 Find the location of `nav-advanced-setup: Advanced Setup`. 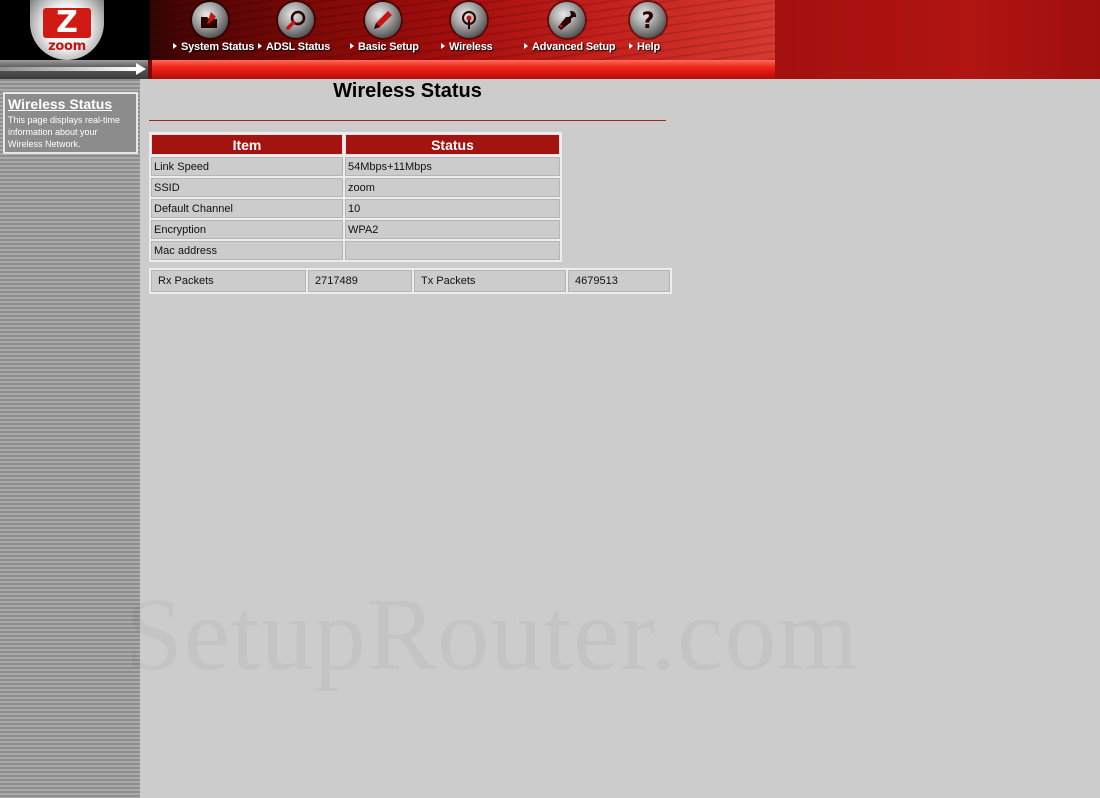

nav-advanced-setup: Advanced Setup is located at coordinates (568, 30).